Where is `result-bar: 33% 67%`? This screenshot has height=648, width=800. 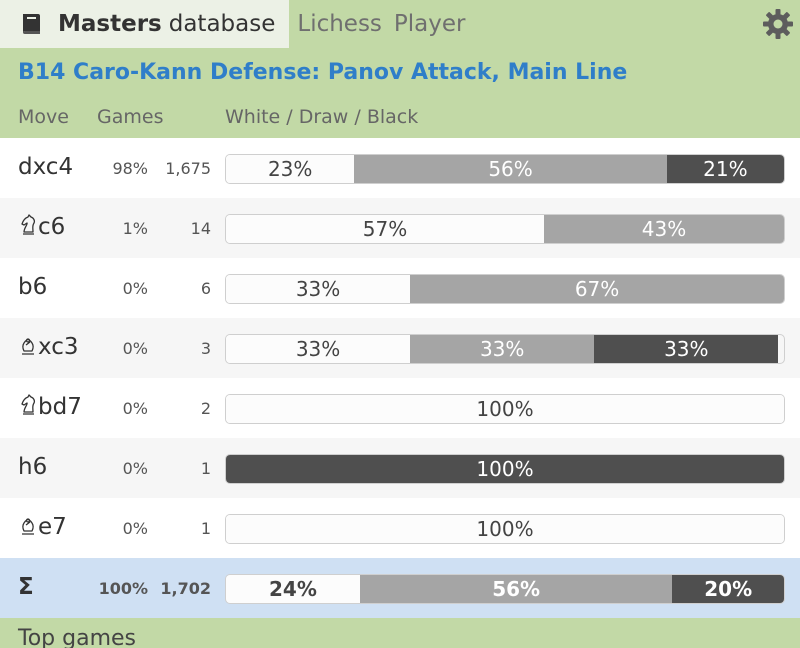 result-bar: 33% 67% is located at coordinates (505, 289).